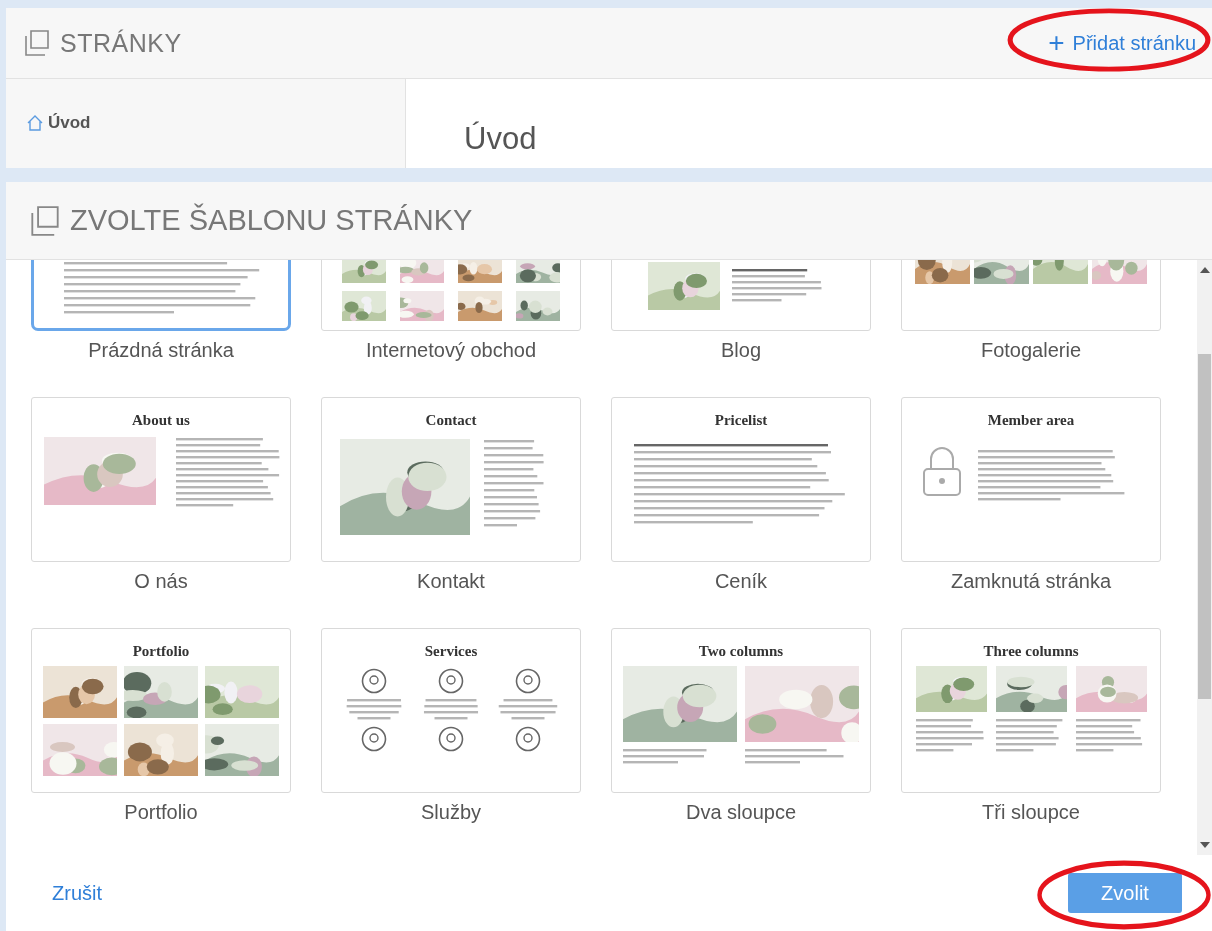 This screenshot has height=931, width=1212. I want to click on thumbnail-heading: About us, so click(161, 420).